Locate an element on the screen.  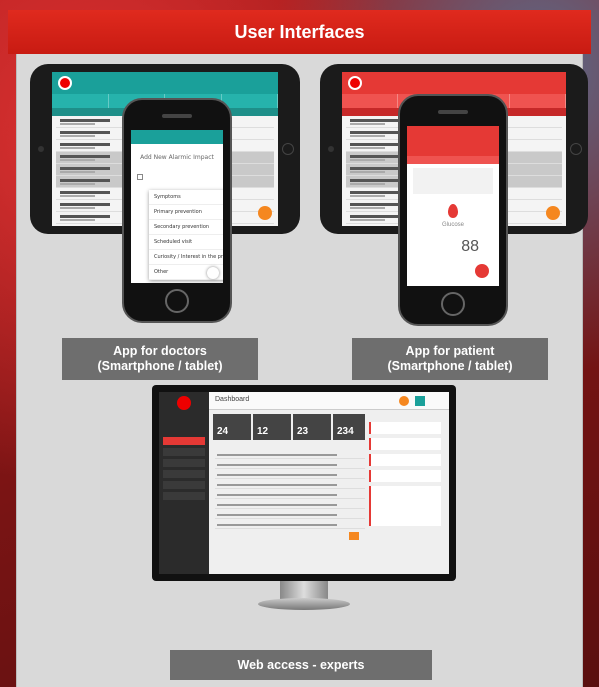
caption-patient: App for patient (Smartphone / tablet) is located at coordinates (450, 359).